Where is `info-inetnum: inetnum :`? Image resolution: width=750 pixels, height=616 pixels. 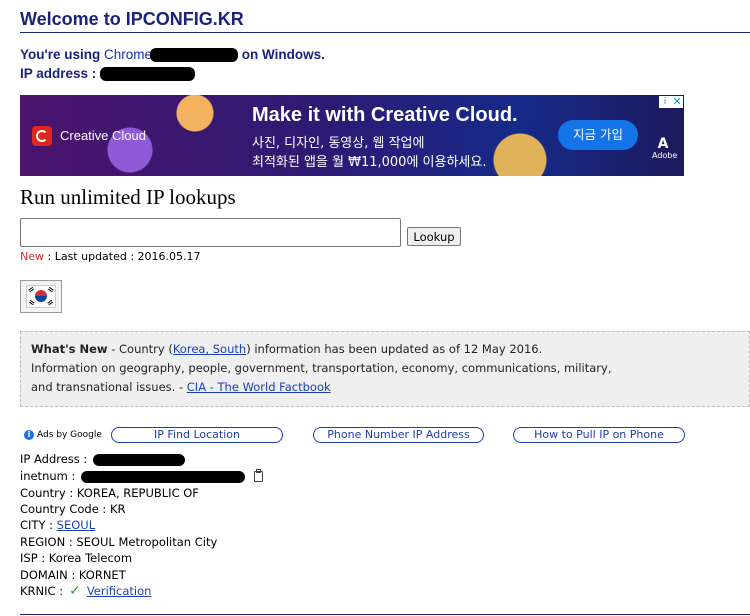 info-inetnum: inetnum : is located at coordinates (142, 476).